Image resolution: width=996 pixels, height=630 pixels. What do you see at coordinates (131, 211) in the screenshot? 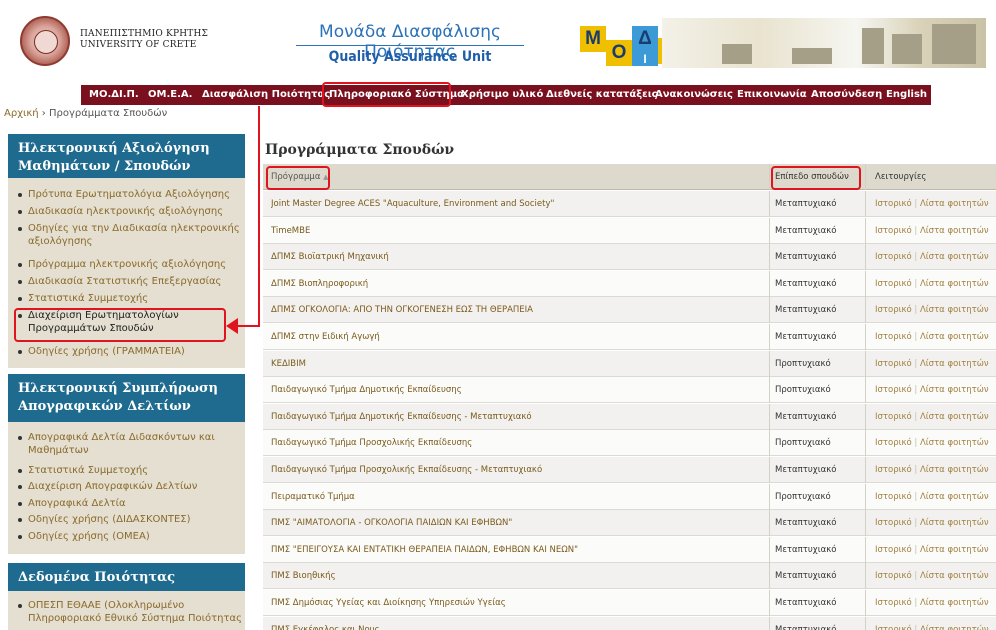
I see `sidebar-item: Διαδικασία ηλεκτρονικής αξιολόγησης` at bounding box center [131, 211].